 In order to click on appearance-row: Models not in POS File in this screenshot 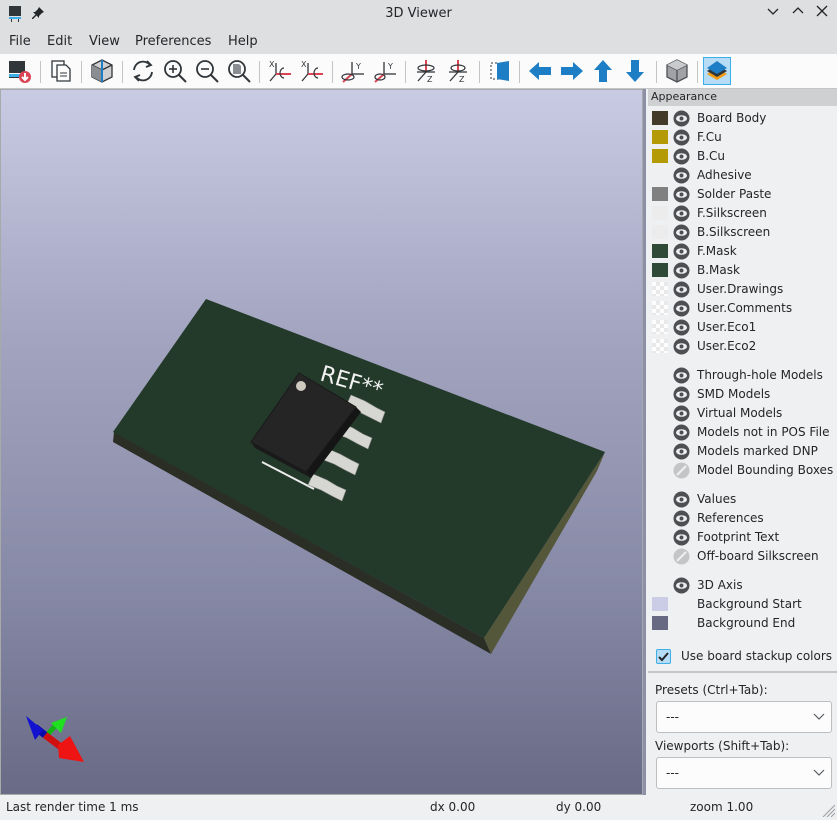, I will do `click(744, 432)`.